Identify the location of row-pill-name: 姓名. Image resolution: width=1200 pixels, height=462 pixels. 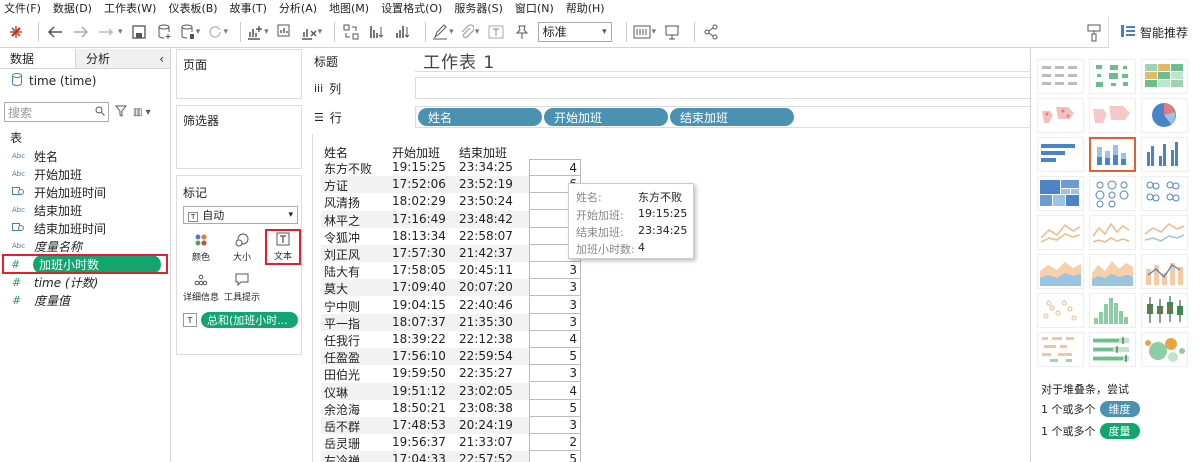
(480, 117).